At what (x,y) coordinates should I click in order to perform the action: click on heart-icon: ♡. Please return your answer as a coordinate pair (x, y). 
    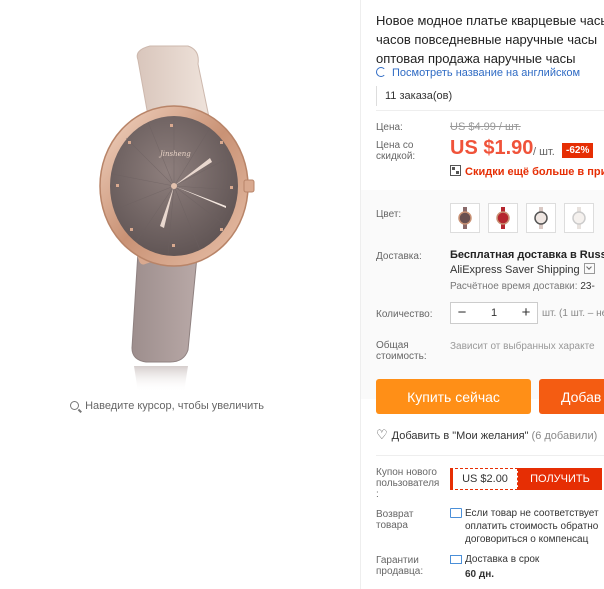
    Looking at the image, I should click on (382, 434).